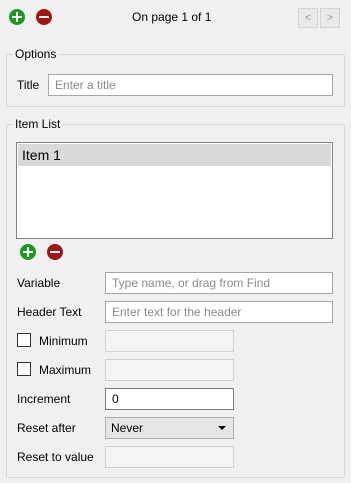  I want to click on maximum-checkbox, so click(24, 369).